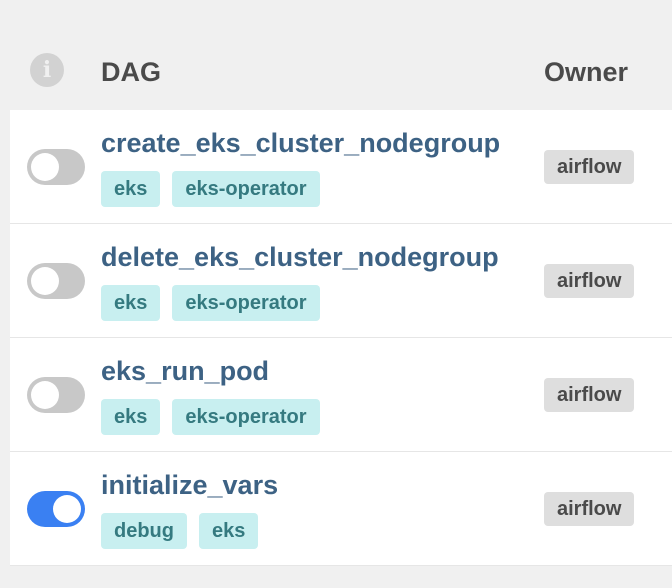 The image size is (672, 588). Describe the element at coordinates (189, 485) in the screenshot. I see `dag-link: initialize_vars` at that location.